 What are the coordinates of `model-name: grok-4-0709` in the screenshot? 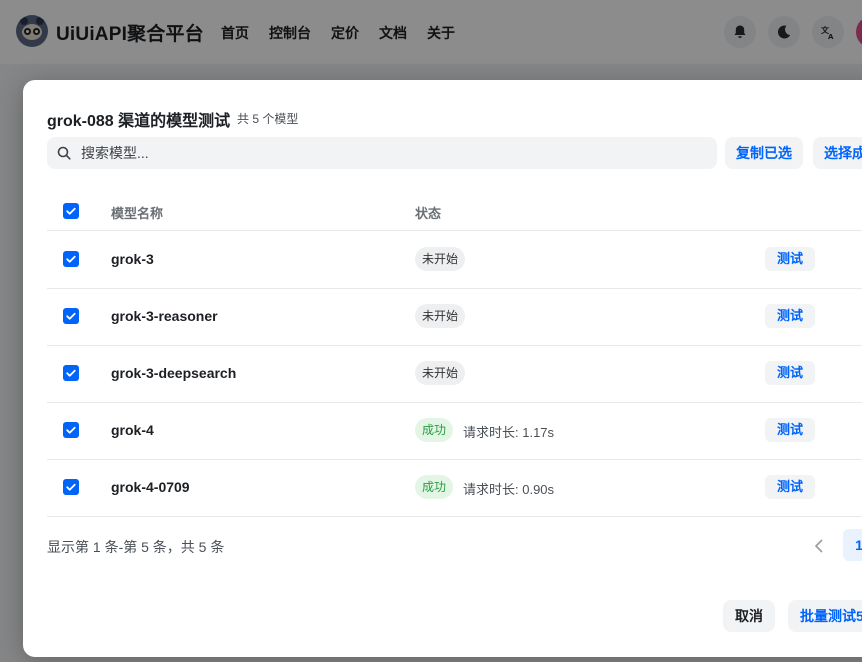 It's located at (150, 487).